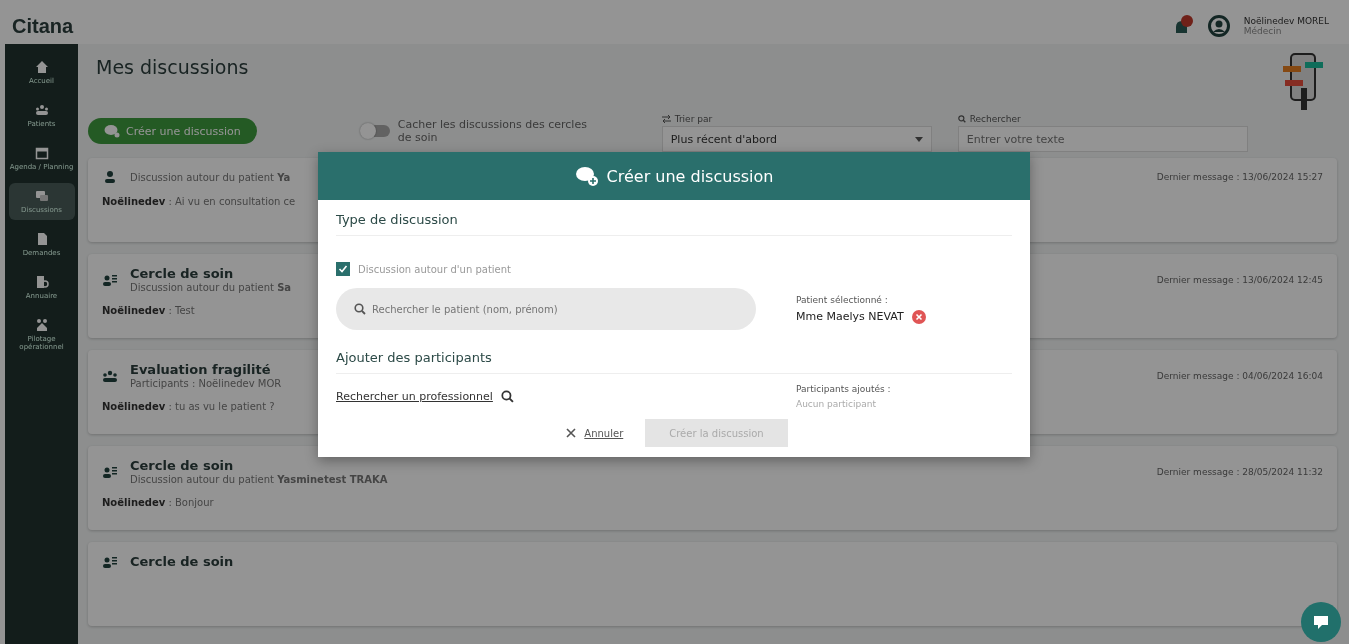 The height and width of the screenshot is (644, 1349). Describe the element at coordinates (41, 282) in the screenshot. I see `contact-book-icon` at that location.